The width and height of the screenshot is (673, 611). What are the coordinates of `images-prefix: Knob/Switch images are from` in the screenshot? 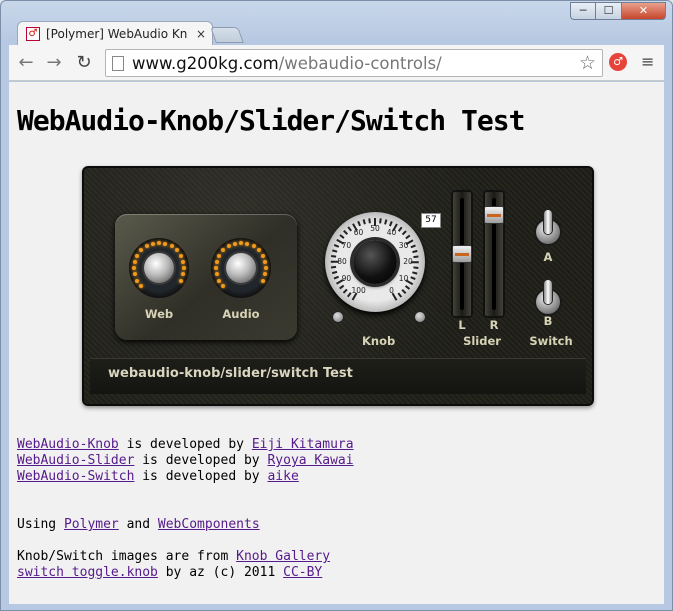 It's located at (127, 556).